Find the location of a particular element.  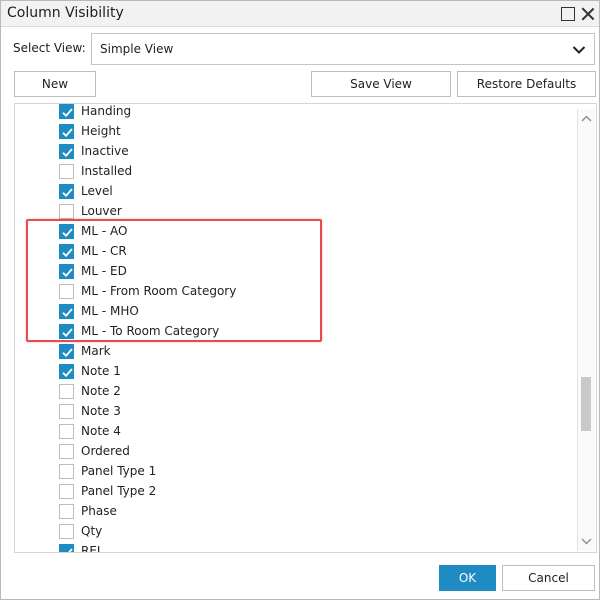

column-item: REL is located at coordinates (295, 547).